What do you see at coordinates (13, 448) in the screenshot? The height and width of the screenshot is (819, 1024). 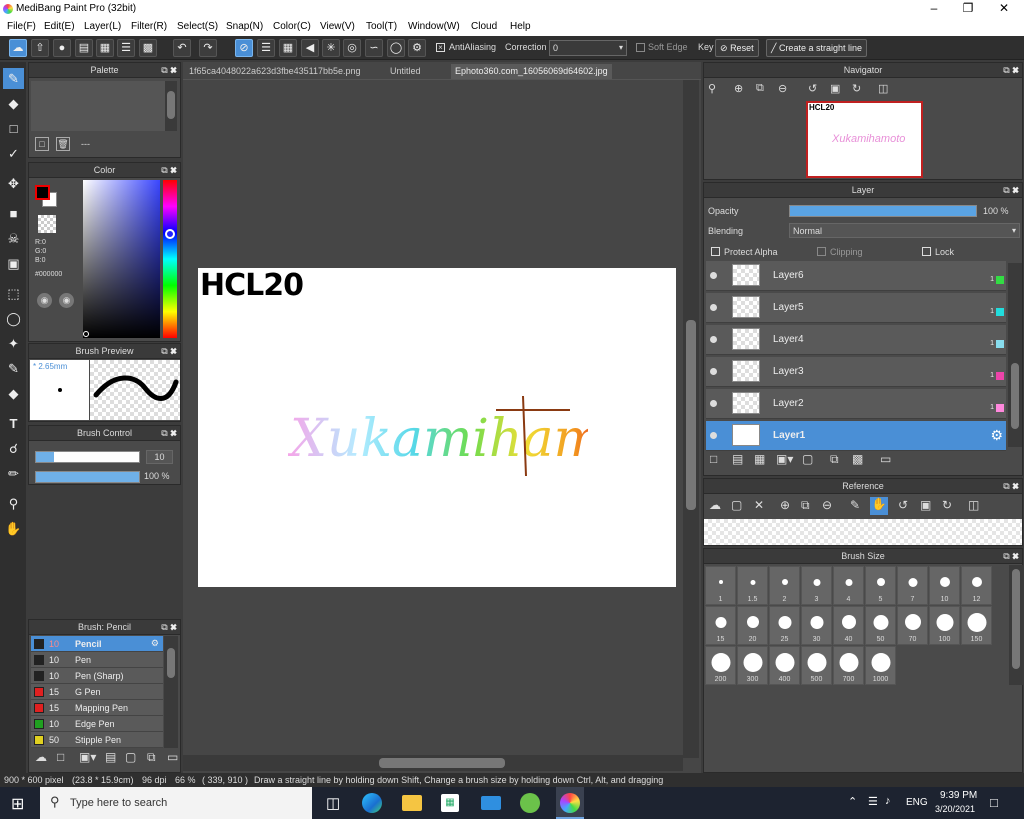 I see `divide-tool-icon: ☌` at bounding box center [13, 448].